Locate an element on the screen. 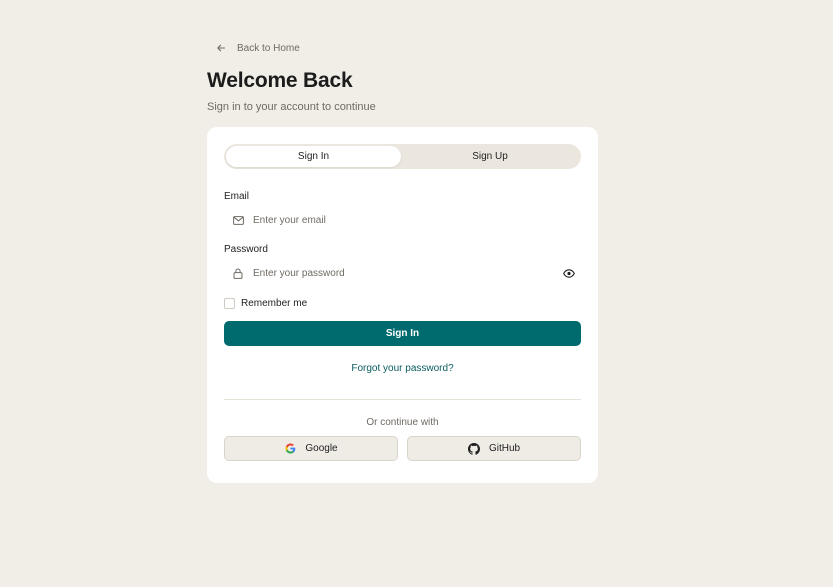 This screenshot has height=587, width=833. email-field is located at coordinates (402, 220).